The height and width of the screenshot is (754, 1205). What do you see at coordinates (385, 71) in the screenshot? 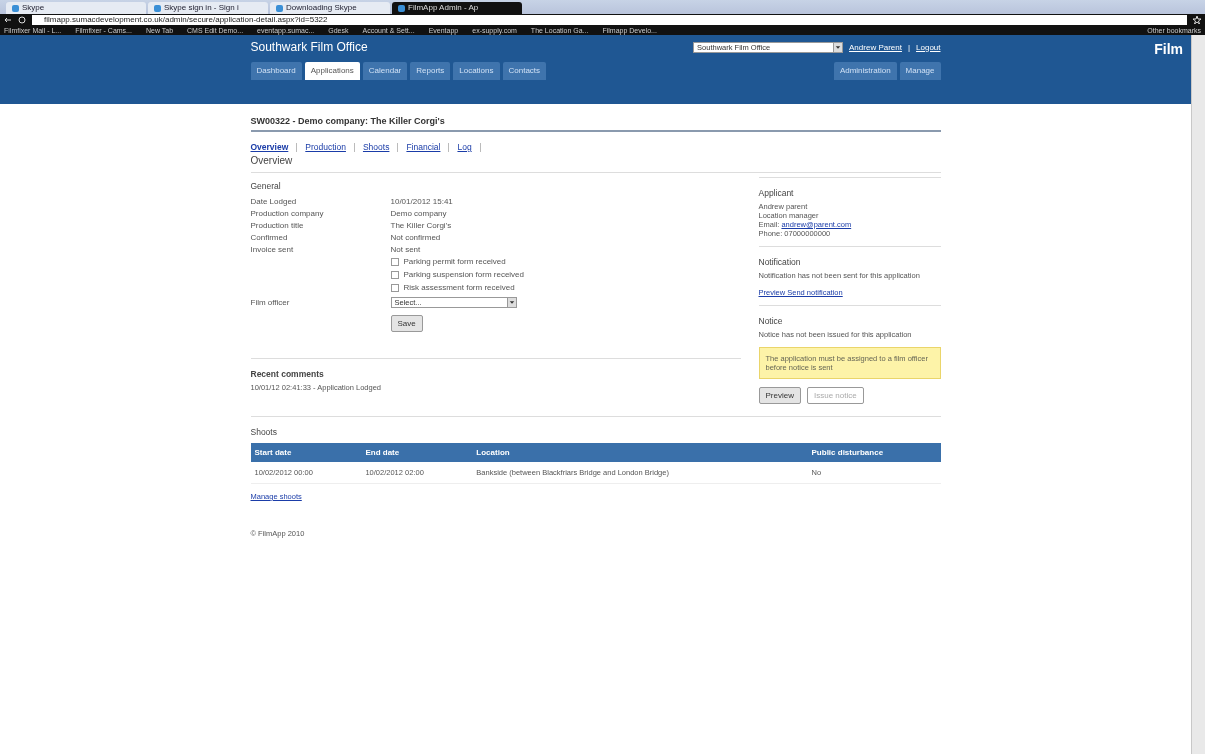
I see `nav-tab: Calendar` at bounding box center [385, 71].